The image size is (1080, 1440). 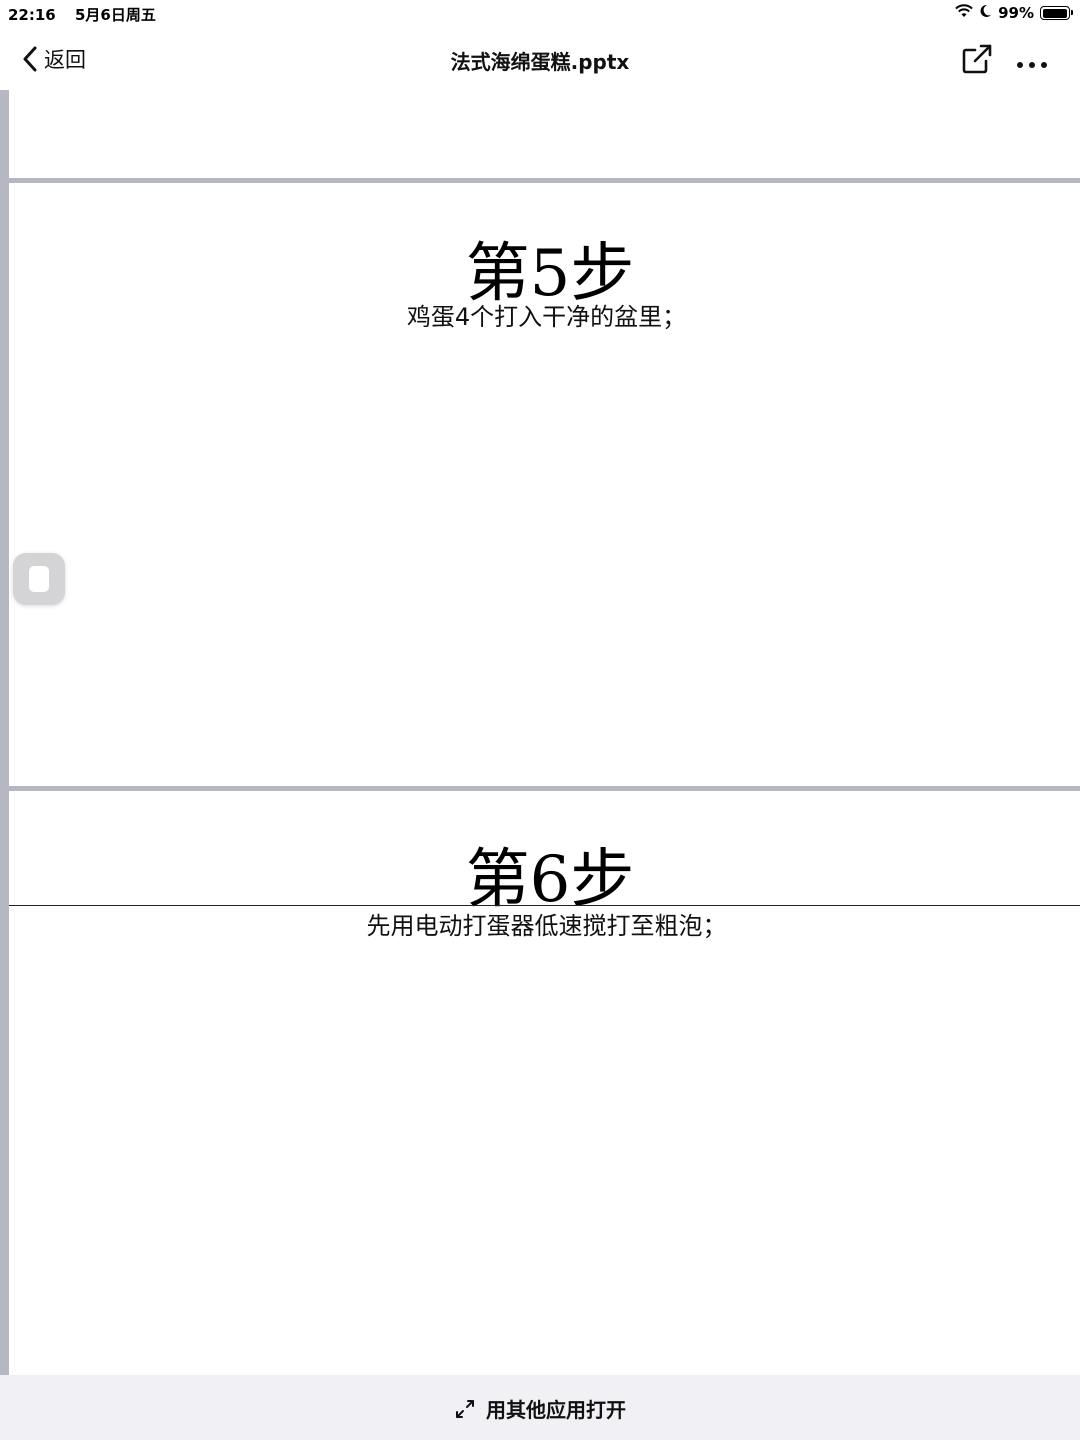 I want to click on nav-bar: 返回 法式海绵蛋糕.pptx, so click(x=540, y=58).